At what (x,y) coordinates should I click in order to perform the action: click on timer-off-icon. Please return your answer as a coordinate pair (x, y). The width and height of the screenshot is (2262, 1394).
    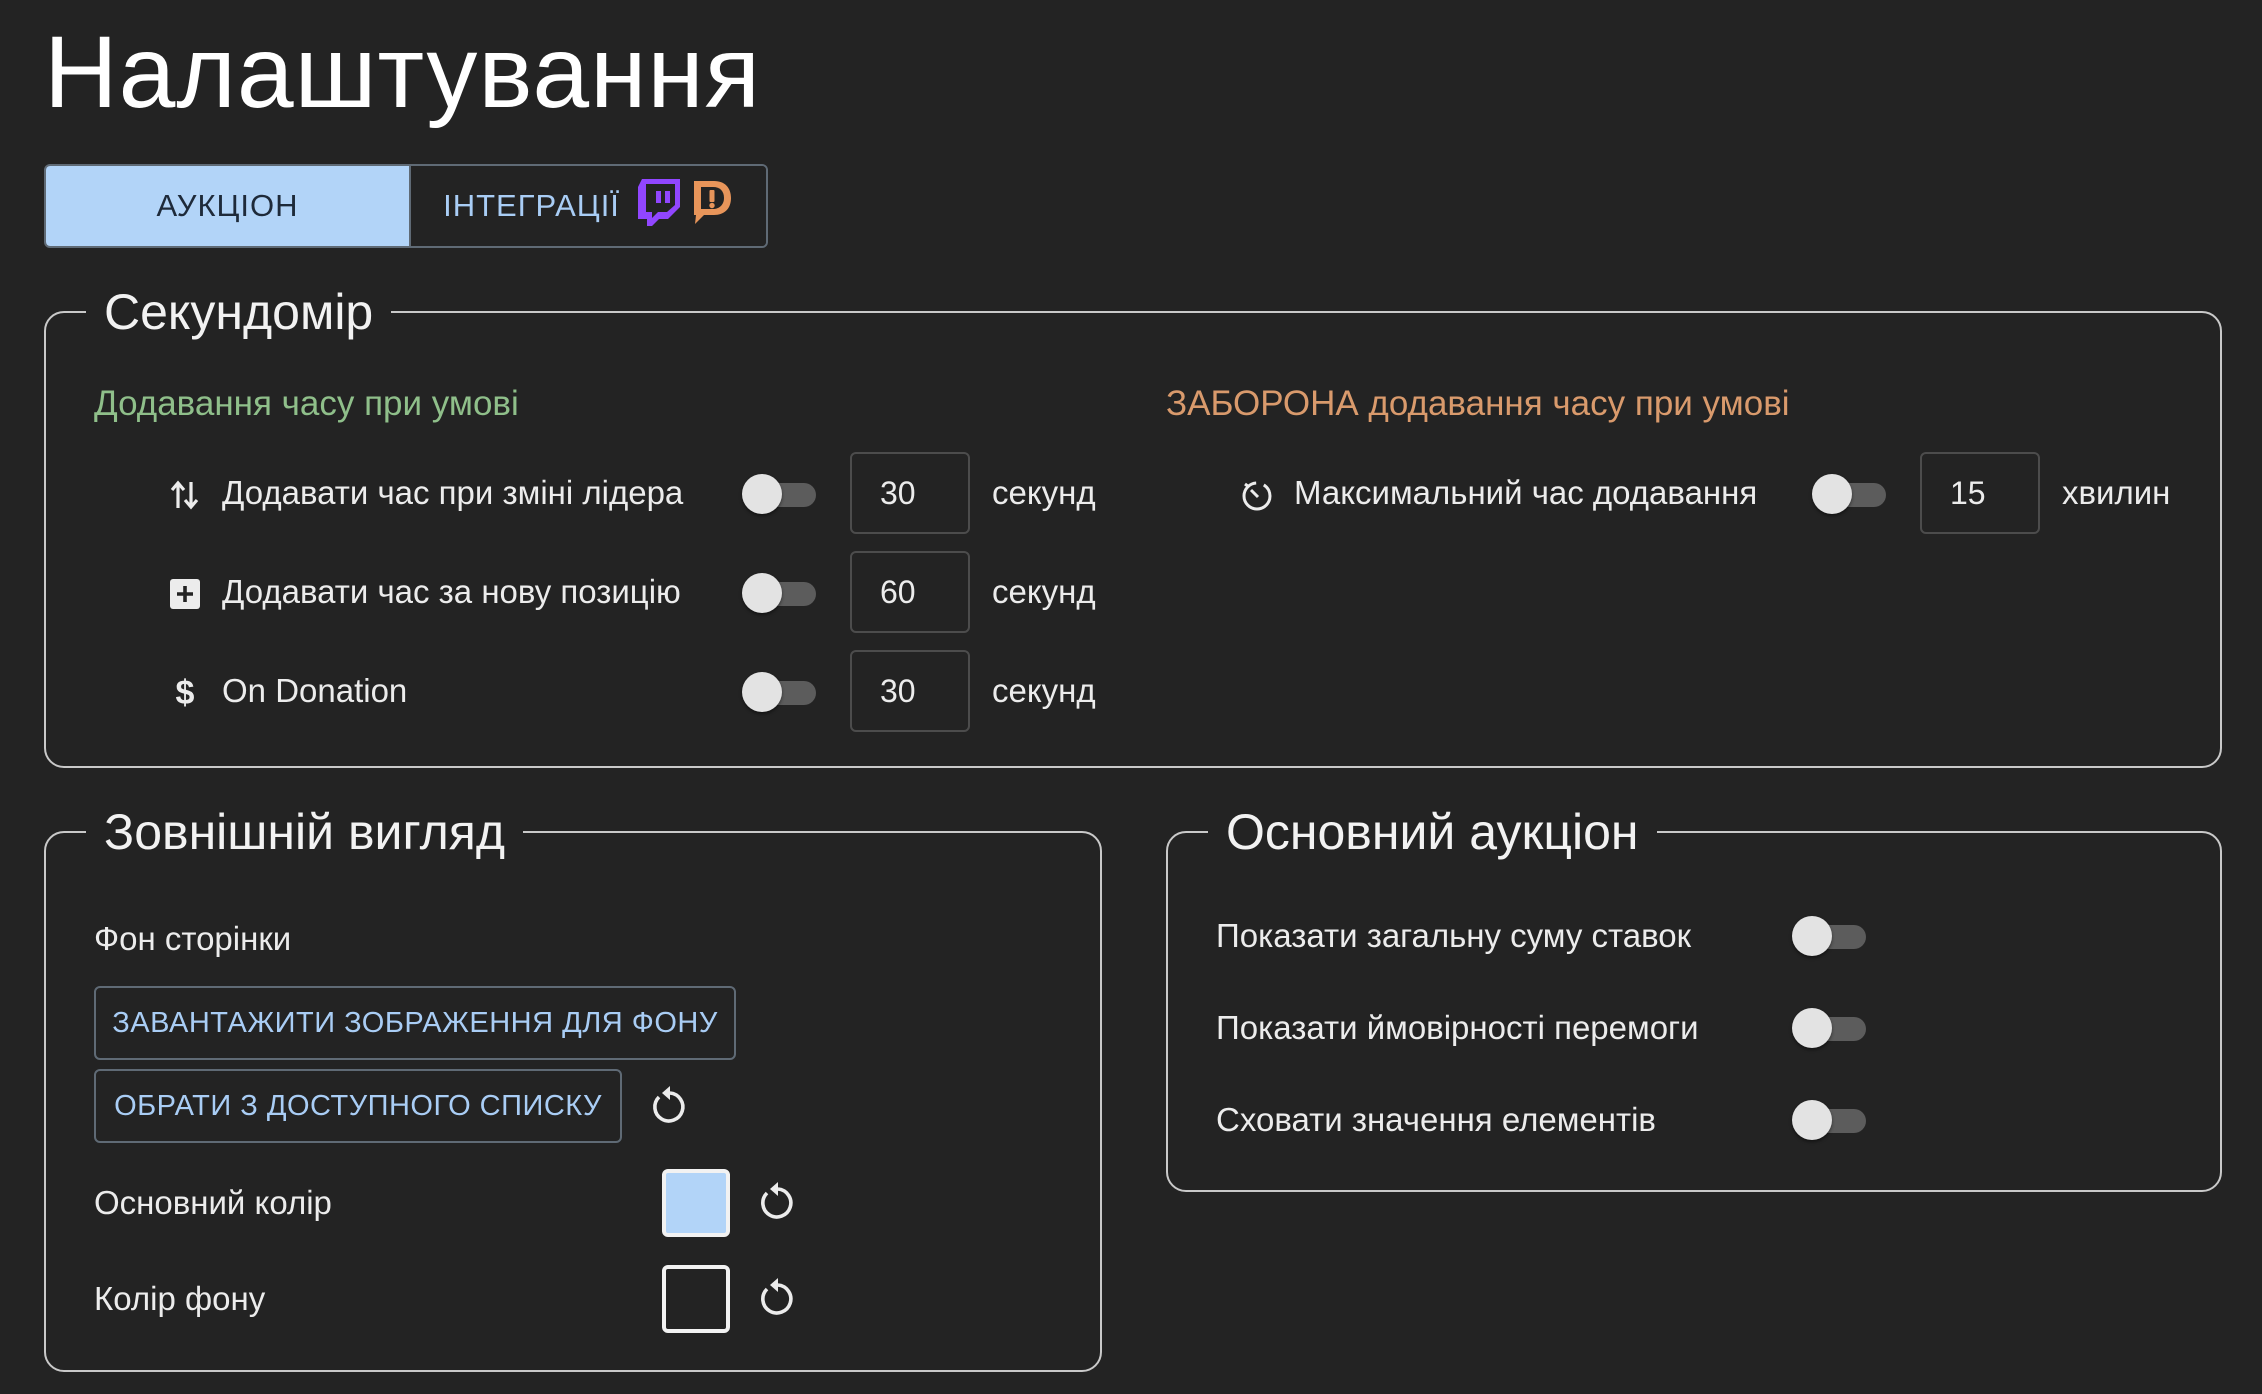
    Looking at the image, I should click on (1257, 495).